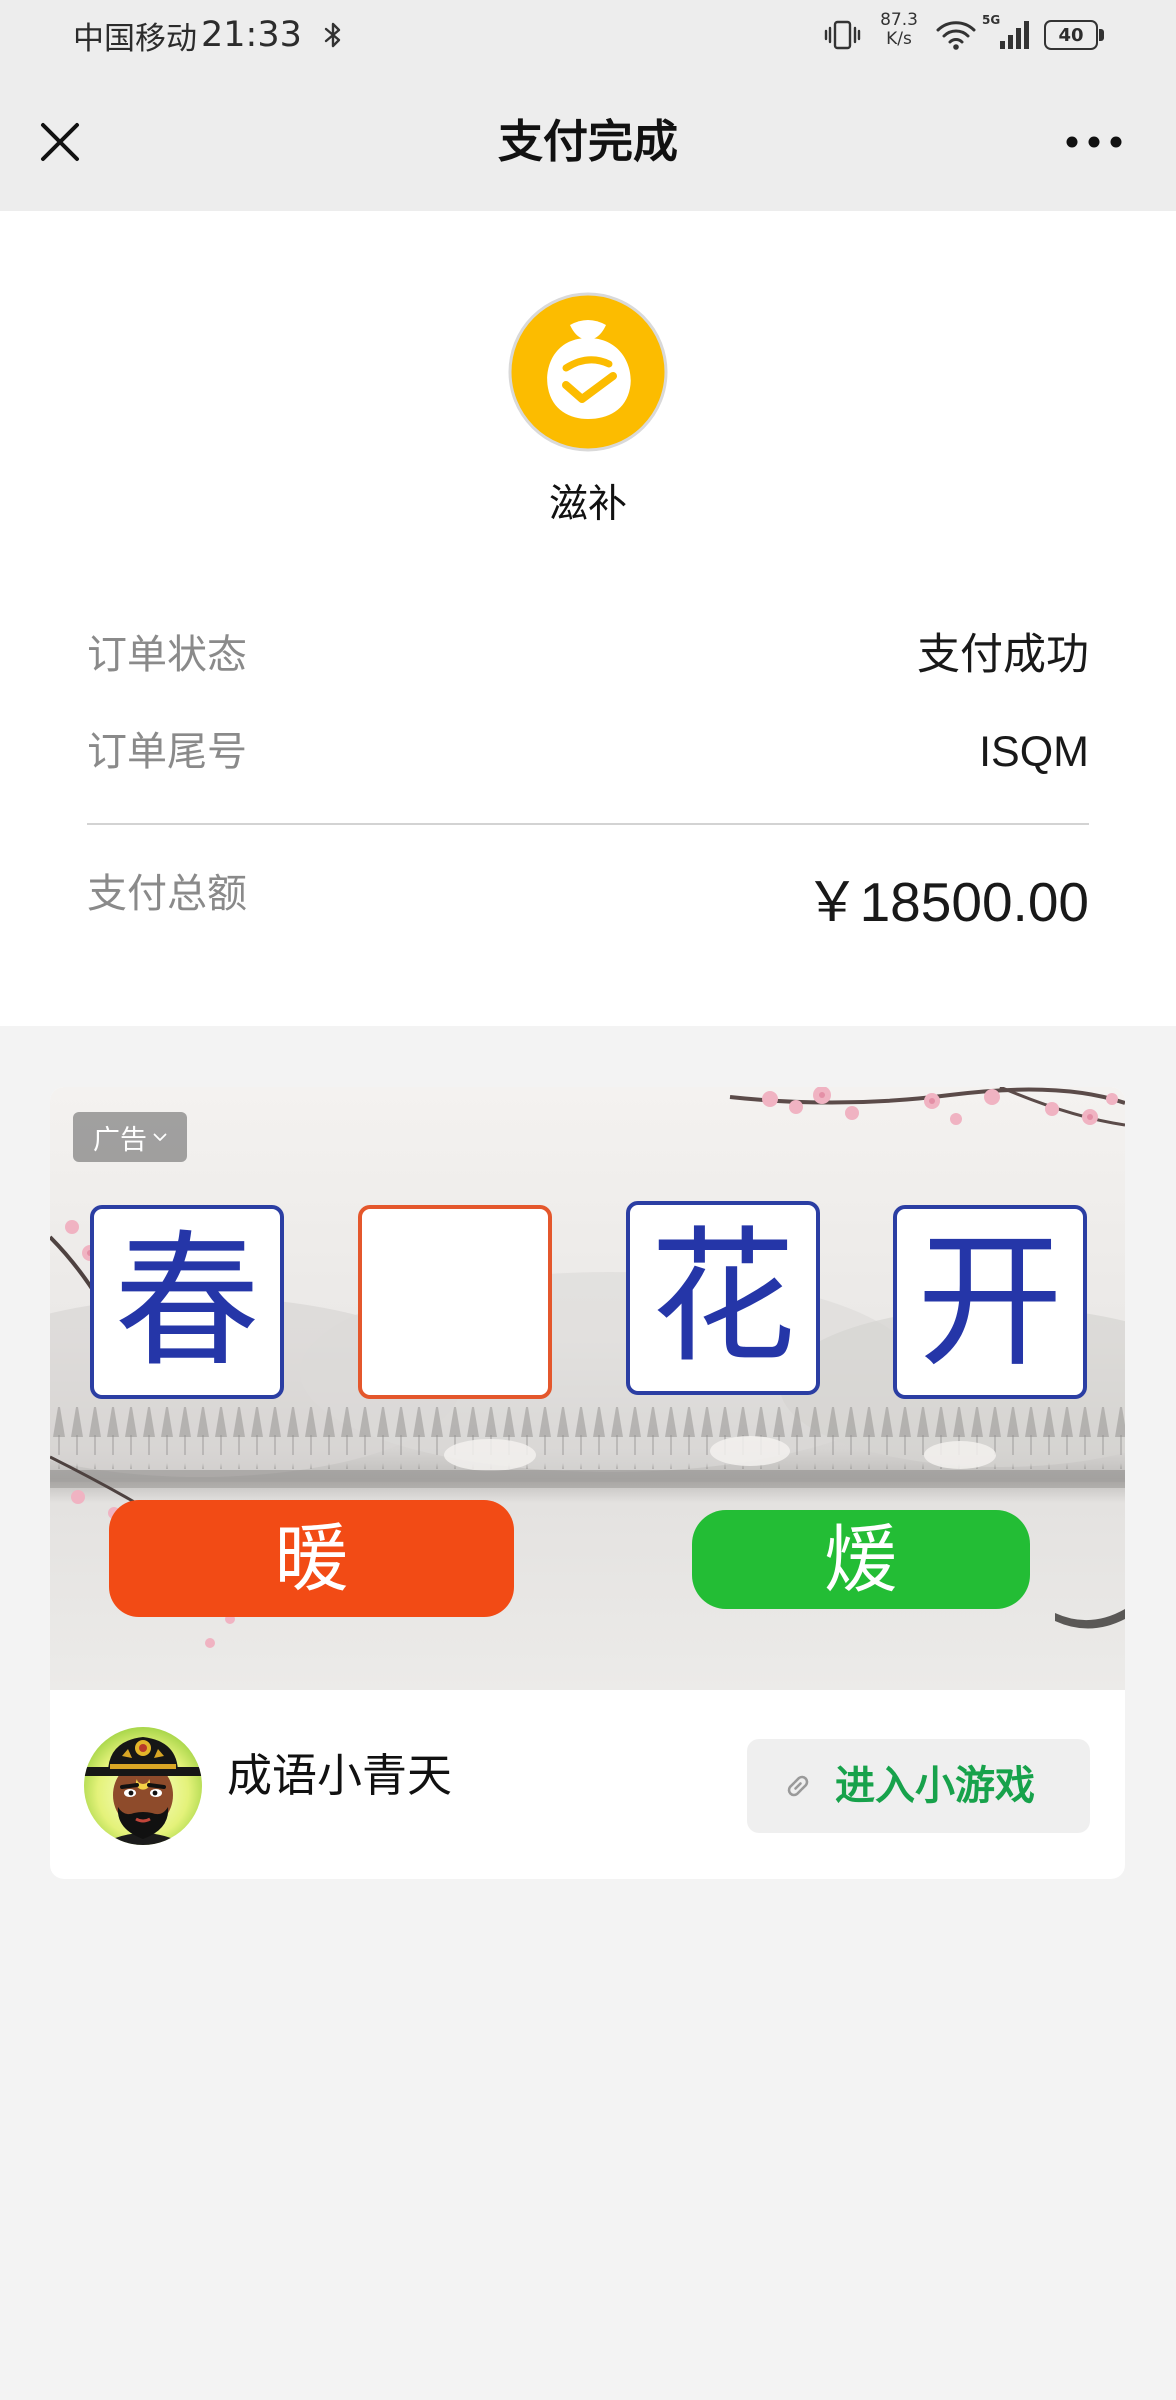  Describe the element at coordinates (899, 20) in the screenshot. I see `network-speed-value: 87.3` at that location.